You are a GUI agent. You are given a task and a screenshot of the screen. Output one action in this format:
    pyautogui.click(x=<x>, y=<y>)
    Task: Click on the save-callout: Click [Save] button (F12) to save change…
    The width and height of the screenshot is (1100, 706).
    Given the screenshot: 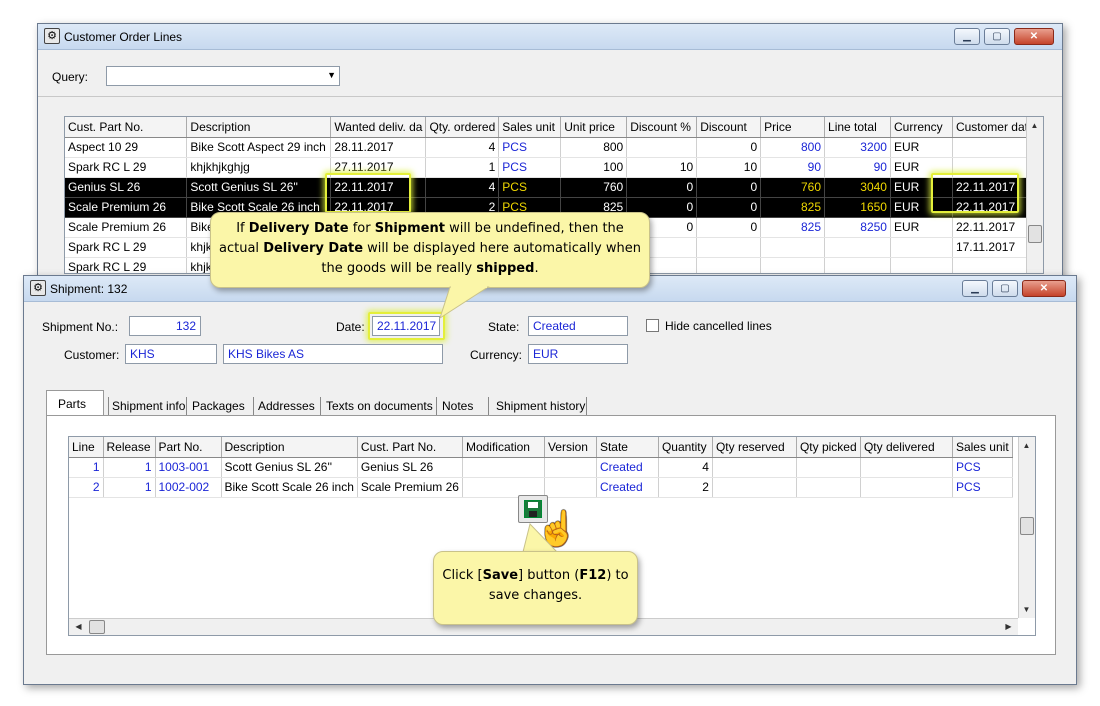 What is the action you would take?
    pyautogui.click(x=535, y=588)
    